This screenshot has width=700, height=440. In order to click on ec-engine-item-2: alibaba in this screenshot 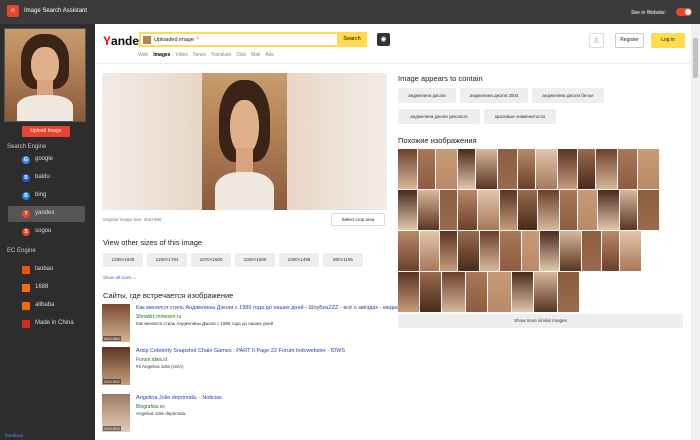, I will do `click(46, 306)`.